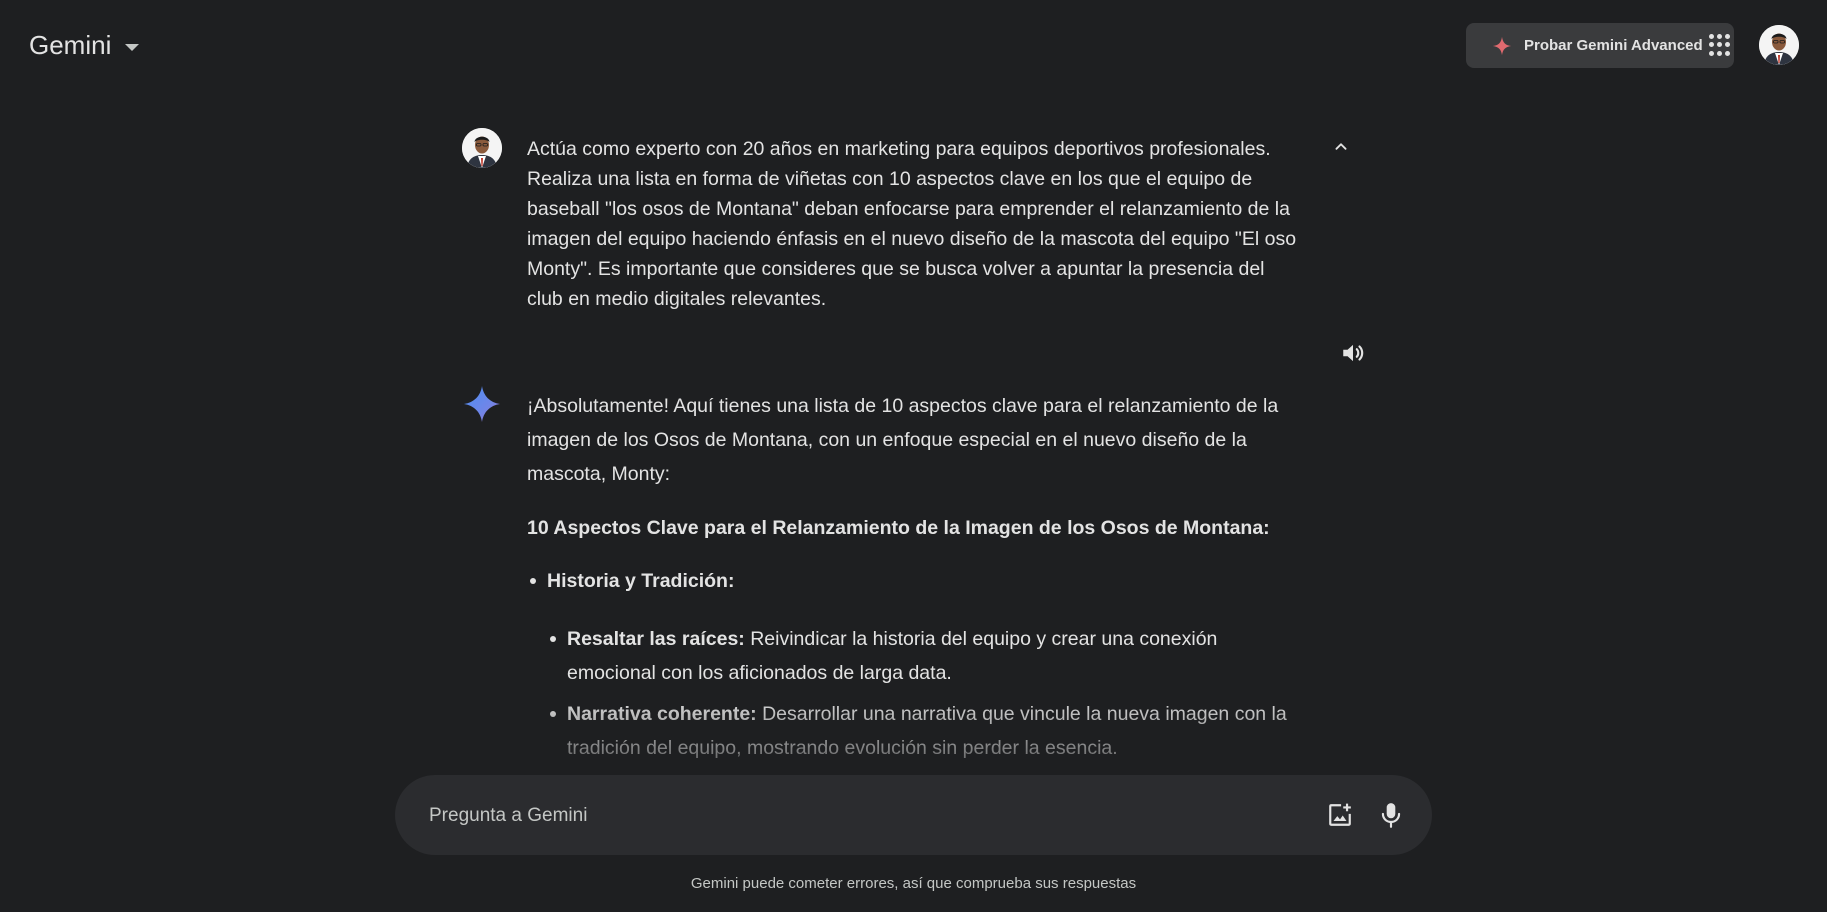 Image resolution: width=1827 pixels, height=912 pixels. I want to click on app-title: Gemini, so click(70, 45).